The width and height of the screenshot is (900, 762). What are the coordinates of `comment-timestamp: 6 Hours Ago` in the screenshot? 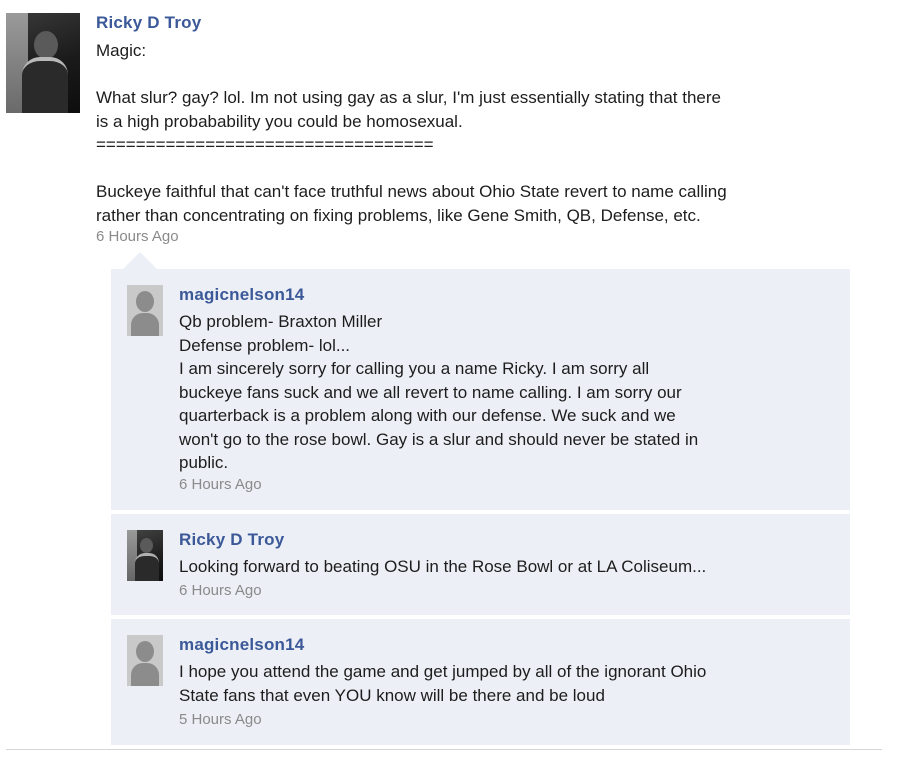 It's located at (137, 236).